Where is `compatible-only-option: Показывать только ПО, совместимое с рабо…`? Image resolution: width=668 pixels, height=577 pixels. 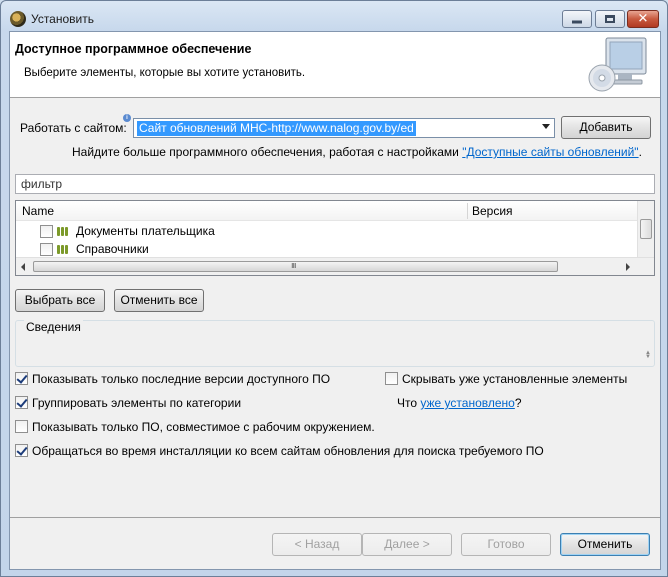 compatible-only-option: Показывать только ПО, совместимое с рабо… is located at coordinates (205, 427).